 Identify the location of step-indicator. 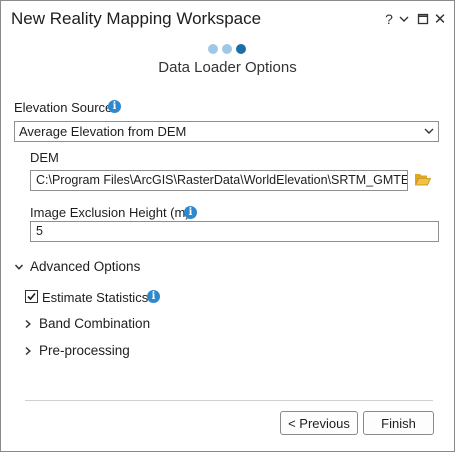
(227, 49).